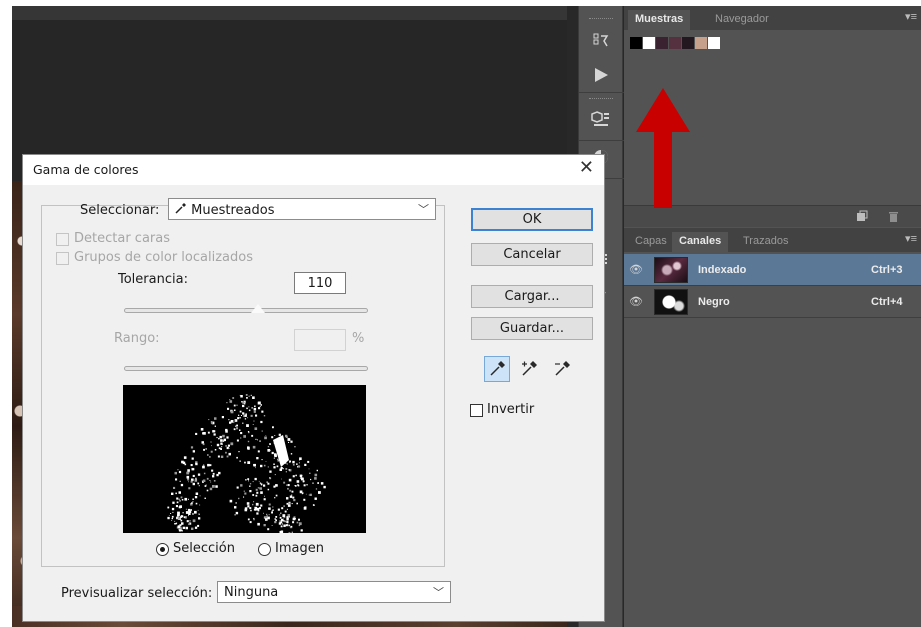 Image resolution: width=921 pixels, height=627 pixels. I want to click on eyedropper-minus-icon, so click(563, 369).